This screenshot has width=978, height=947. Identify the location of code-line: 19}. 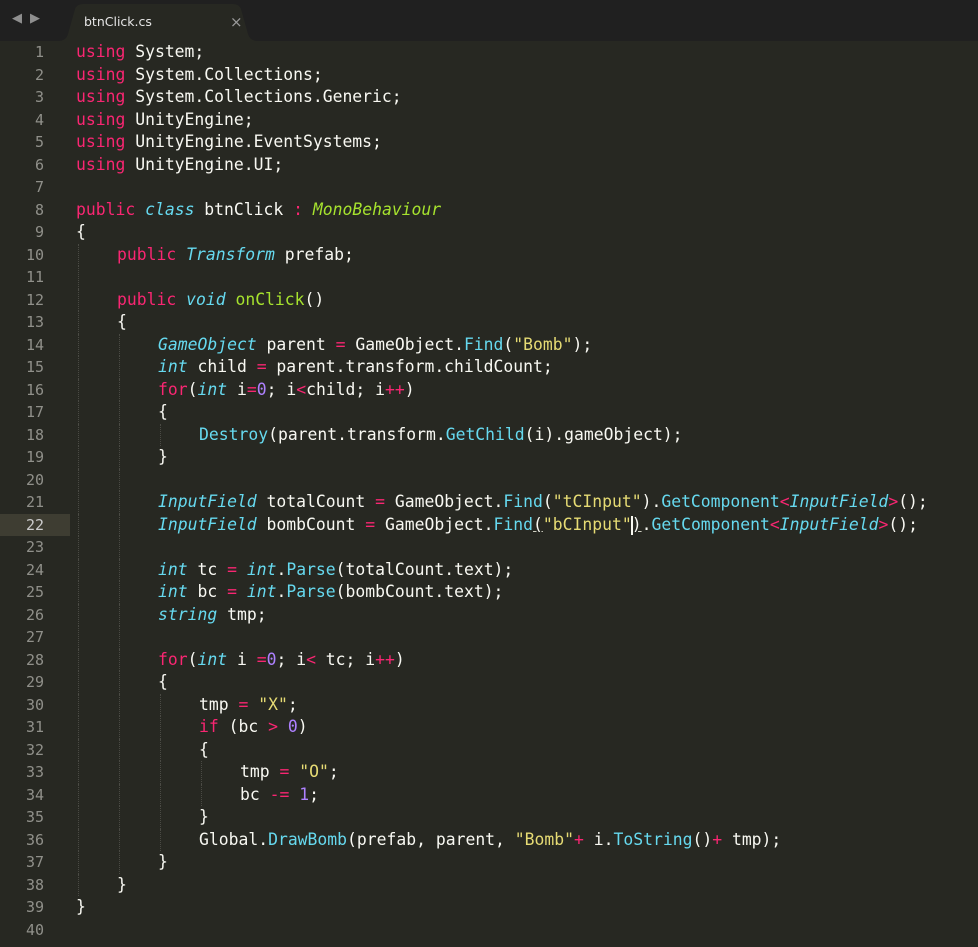
(489, 457).